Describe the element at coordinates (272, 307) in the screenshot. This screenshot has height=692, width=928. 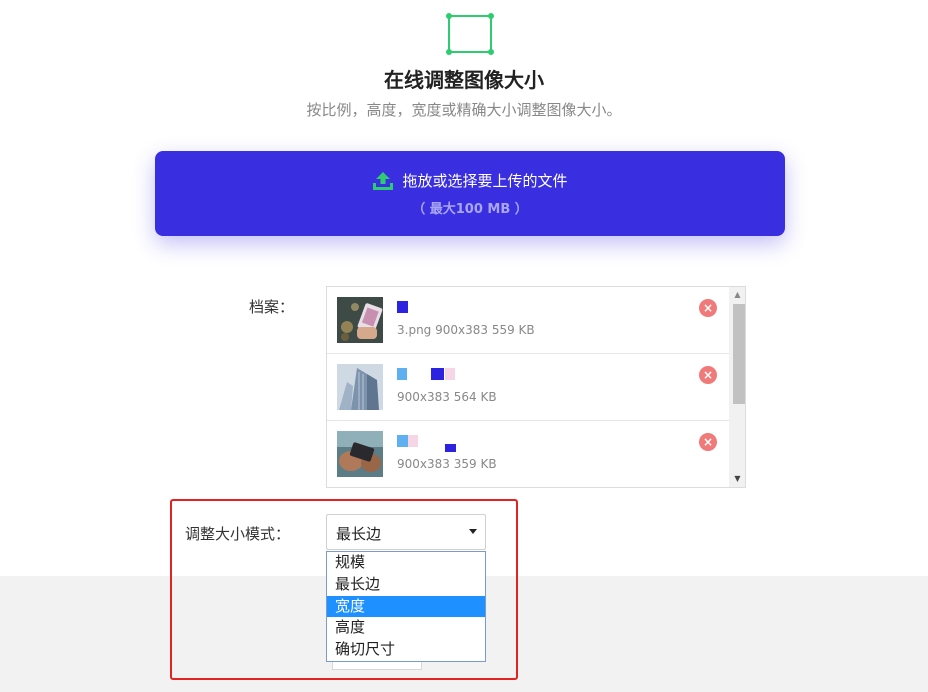
I see `files-label: 档案：` at that location.